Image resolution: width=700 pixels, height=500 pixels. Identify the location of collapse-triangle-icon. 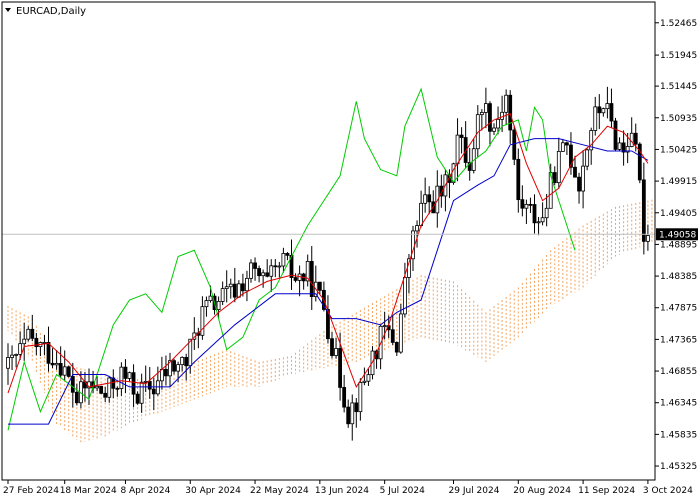
(8, 10).